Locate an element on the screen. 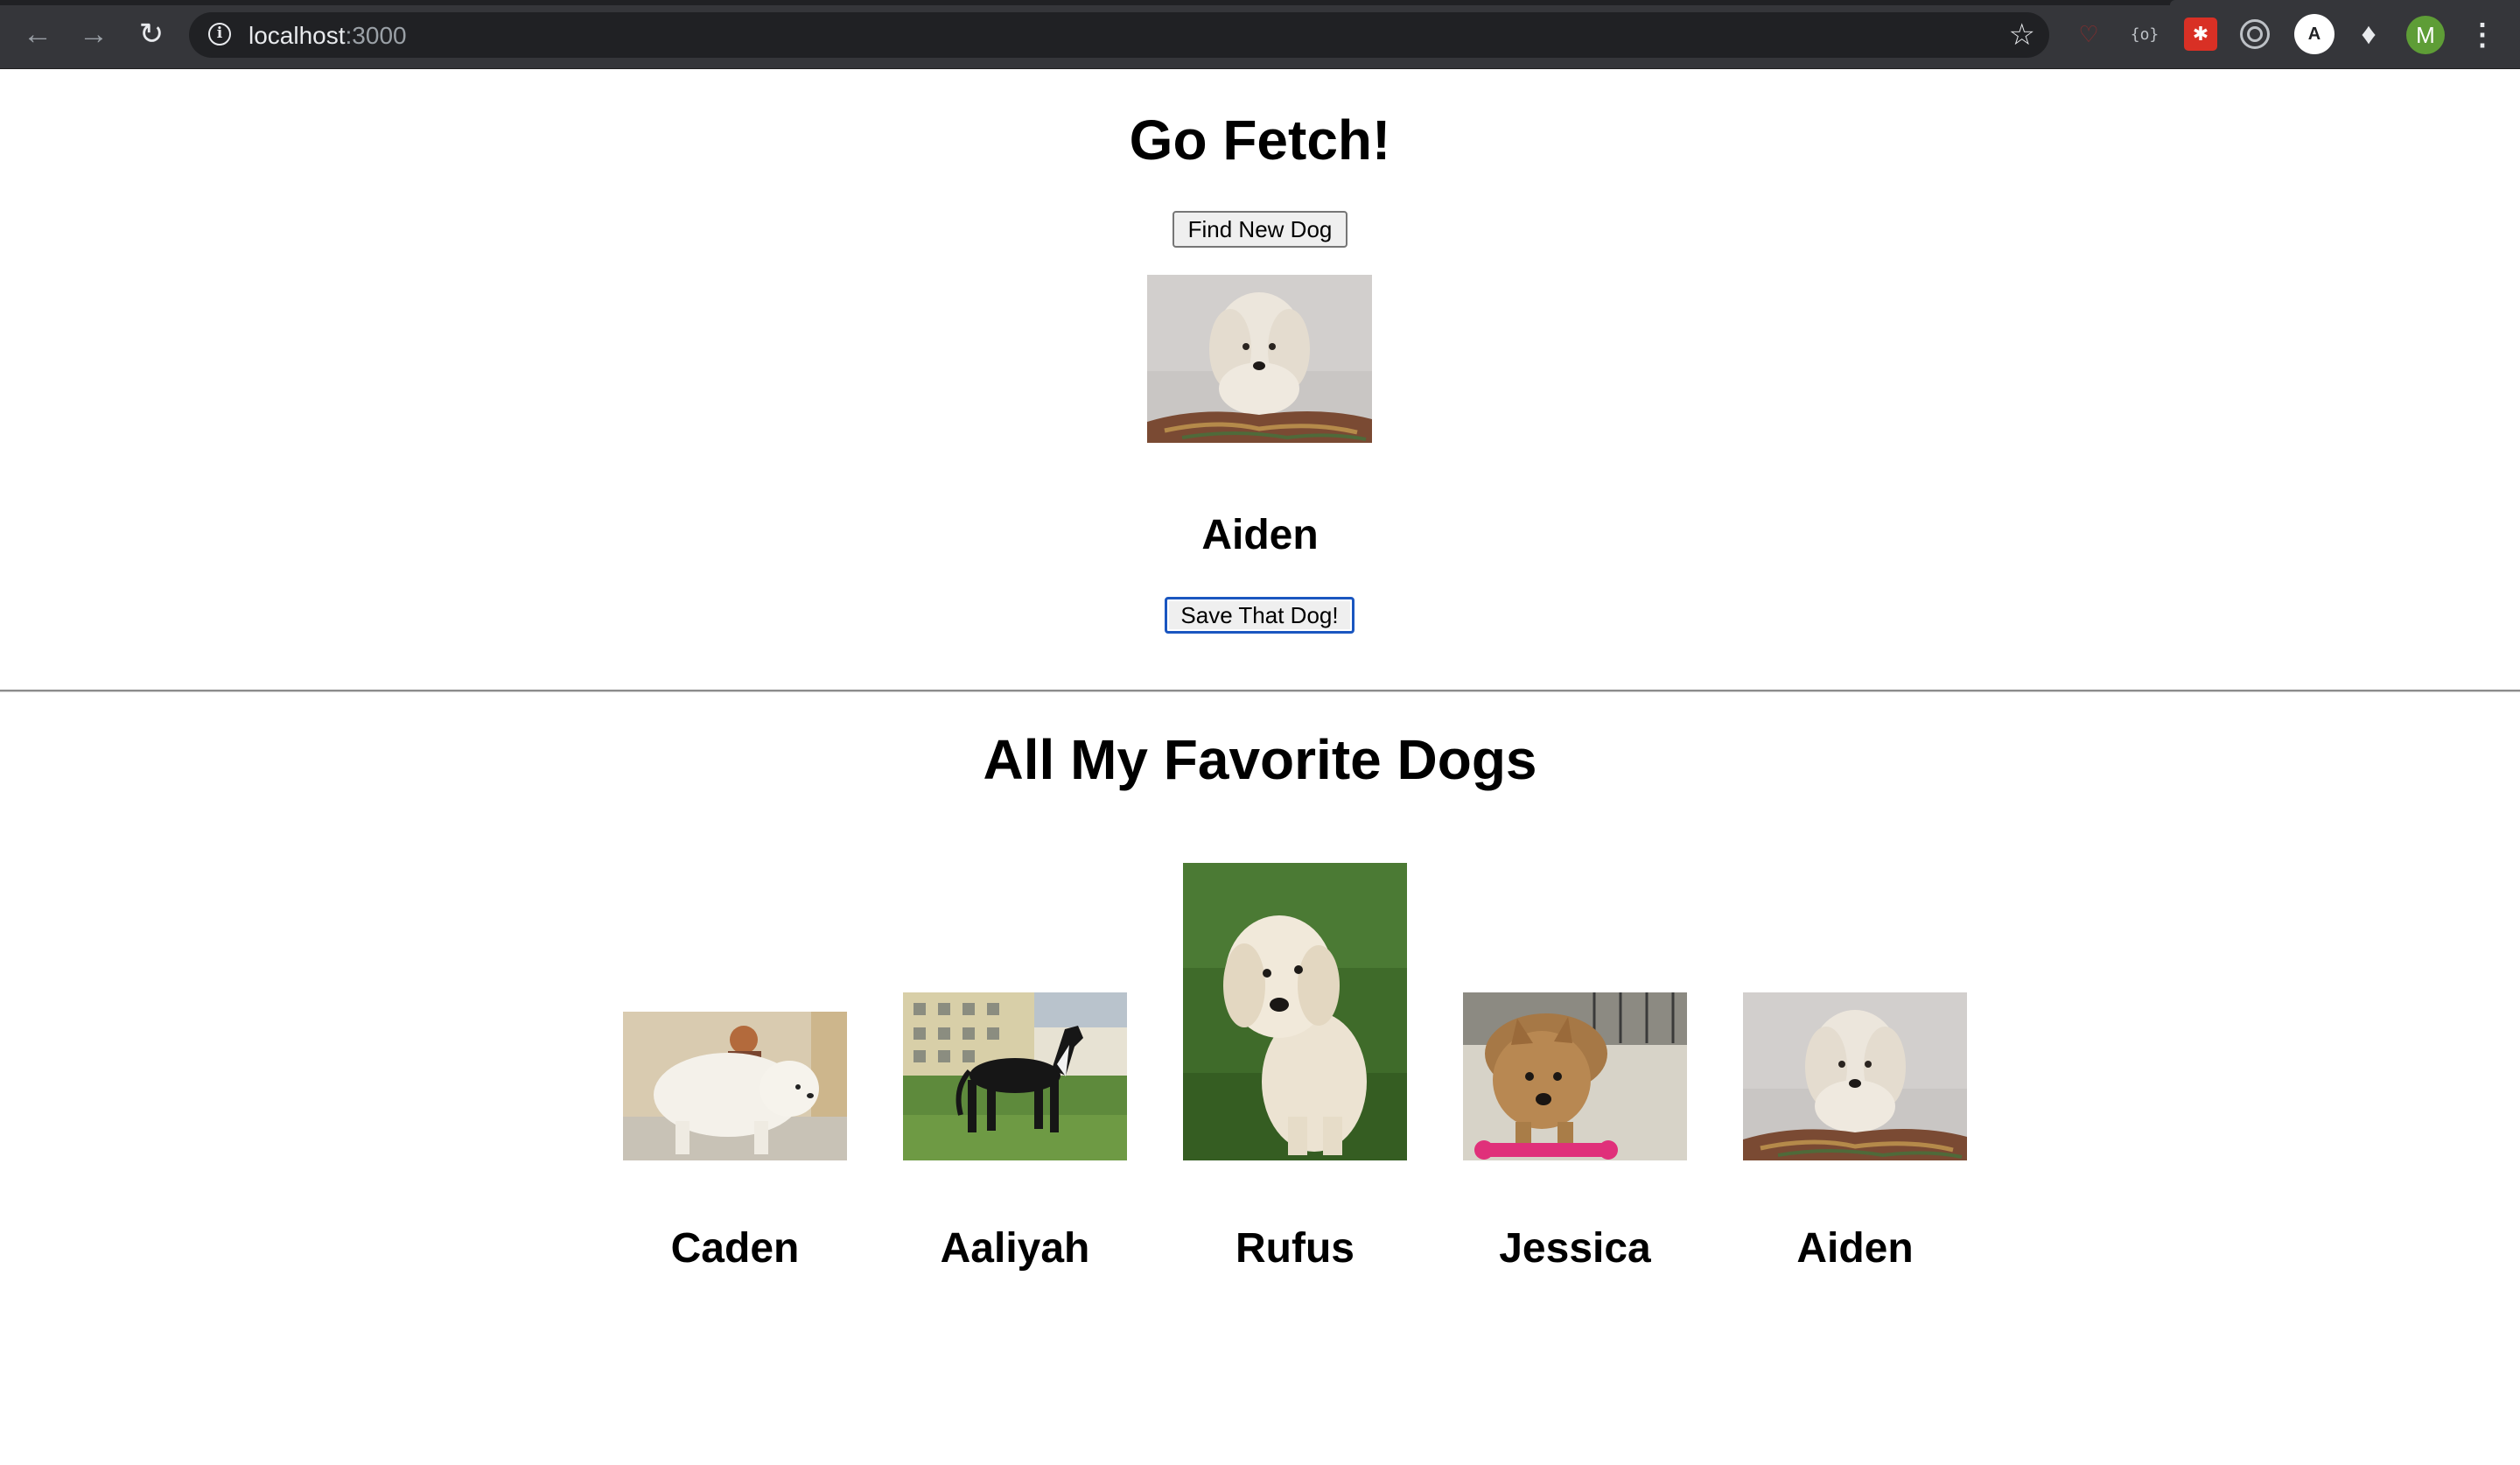 Image resolution: width=2520 pixels, height=1465 pixels. current-dog-name: Aiden is located at coordinates (1260, 535).